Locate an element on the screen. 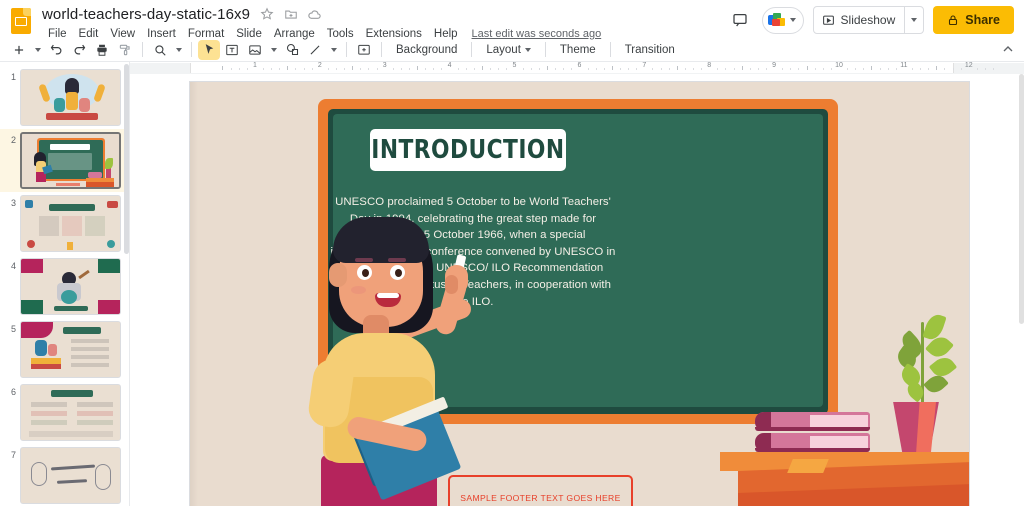 The width and height of the screenshot is (1024, 530). paint-format-button is located at coordinates (125, 50).